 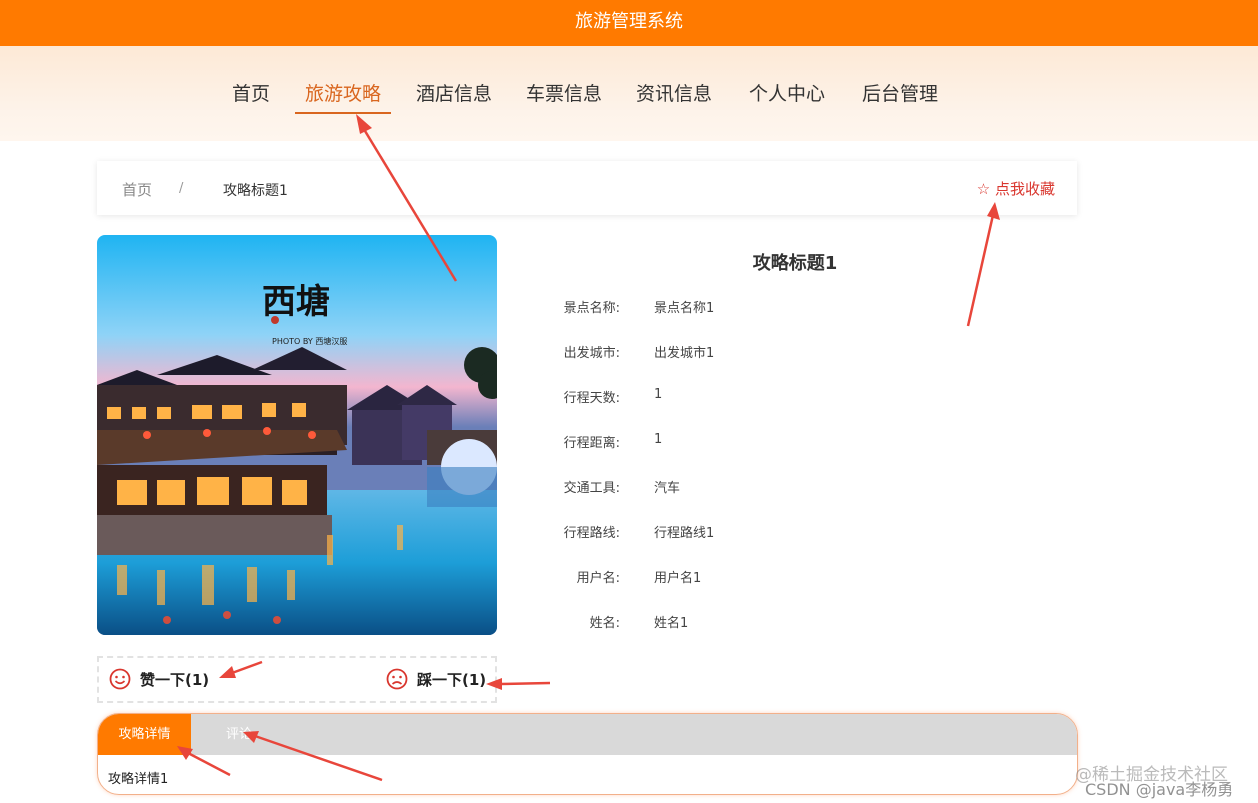 What do you see at coordinates (309, 341) in the screenshot?
I see `photo-small-caption: PHOTO BY 西塘汉服` at bounding box center [309, 341].